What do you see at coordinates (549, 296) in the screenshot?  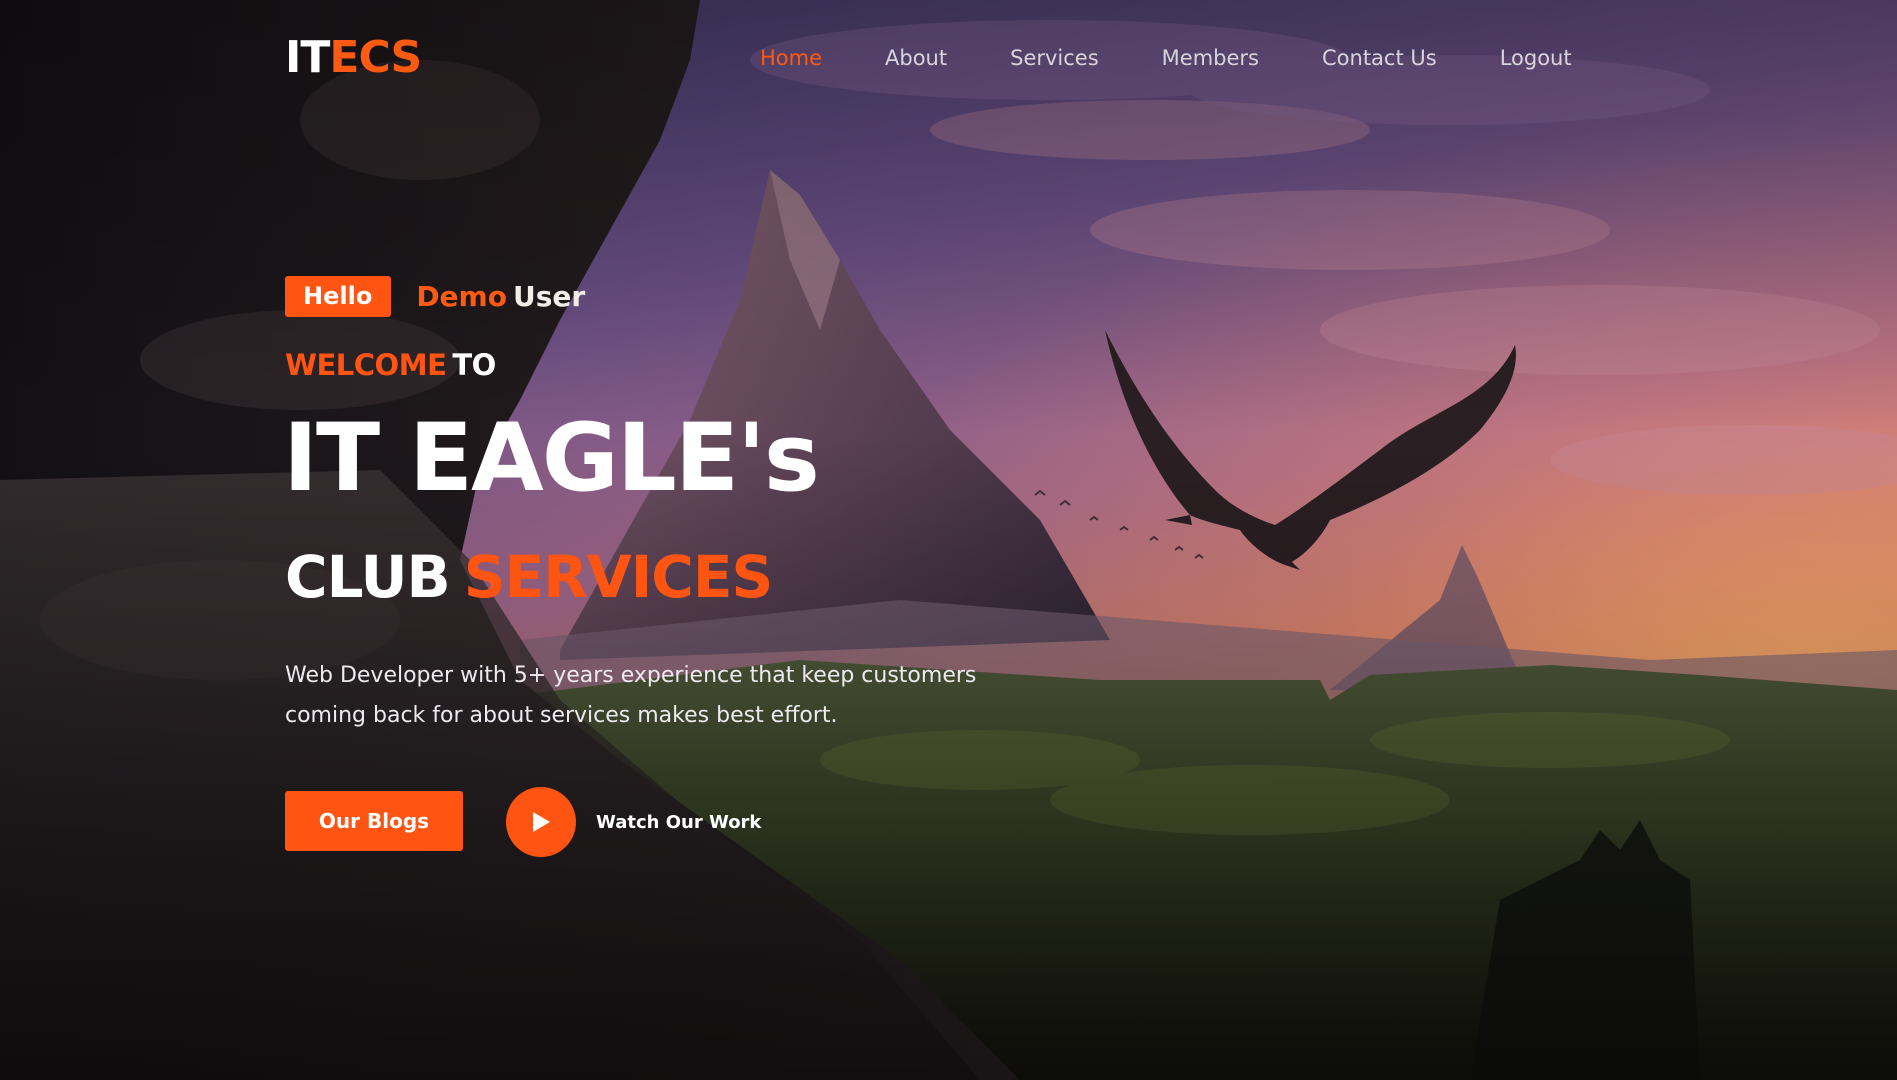 I see `user-last-name: User` at bounding box center [549, 296].